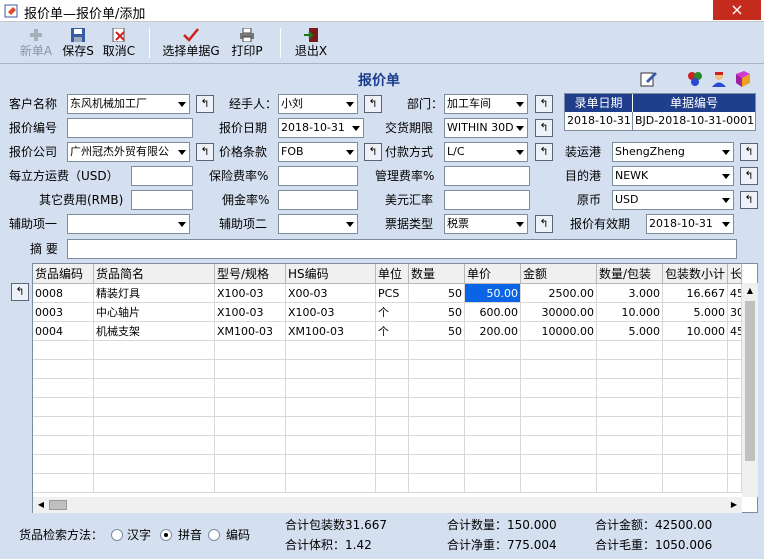 The width and height of the screenshot is (764, 559). What do you see at coordinates (743, 79) in the screenshot?
I see `book-icon` at bounding box center [743, 79].